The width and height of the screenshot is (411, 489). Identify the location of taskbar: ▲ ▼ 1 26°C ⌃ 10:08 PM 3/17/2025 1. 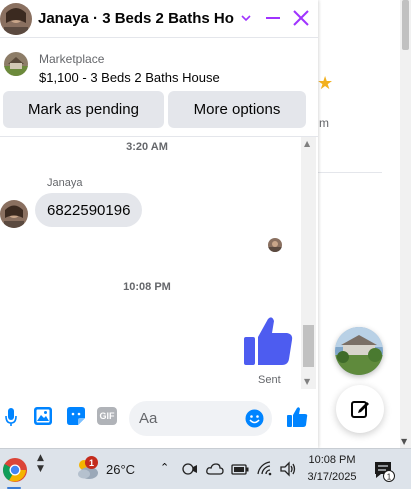
(205, 468).